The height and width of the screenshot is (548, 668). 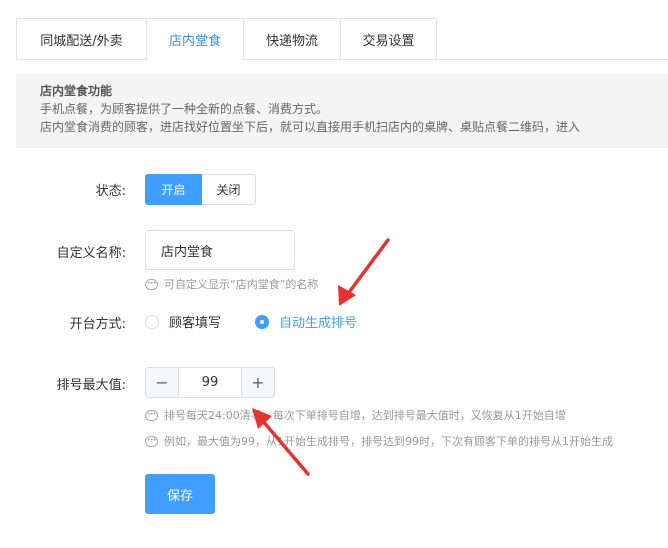 What do you see at coordinates (229, 189) in the screenshot?
I see `status-off-button: 关闭` at bounding box center [229, 189].